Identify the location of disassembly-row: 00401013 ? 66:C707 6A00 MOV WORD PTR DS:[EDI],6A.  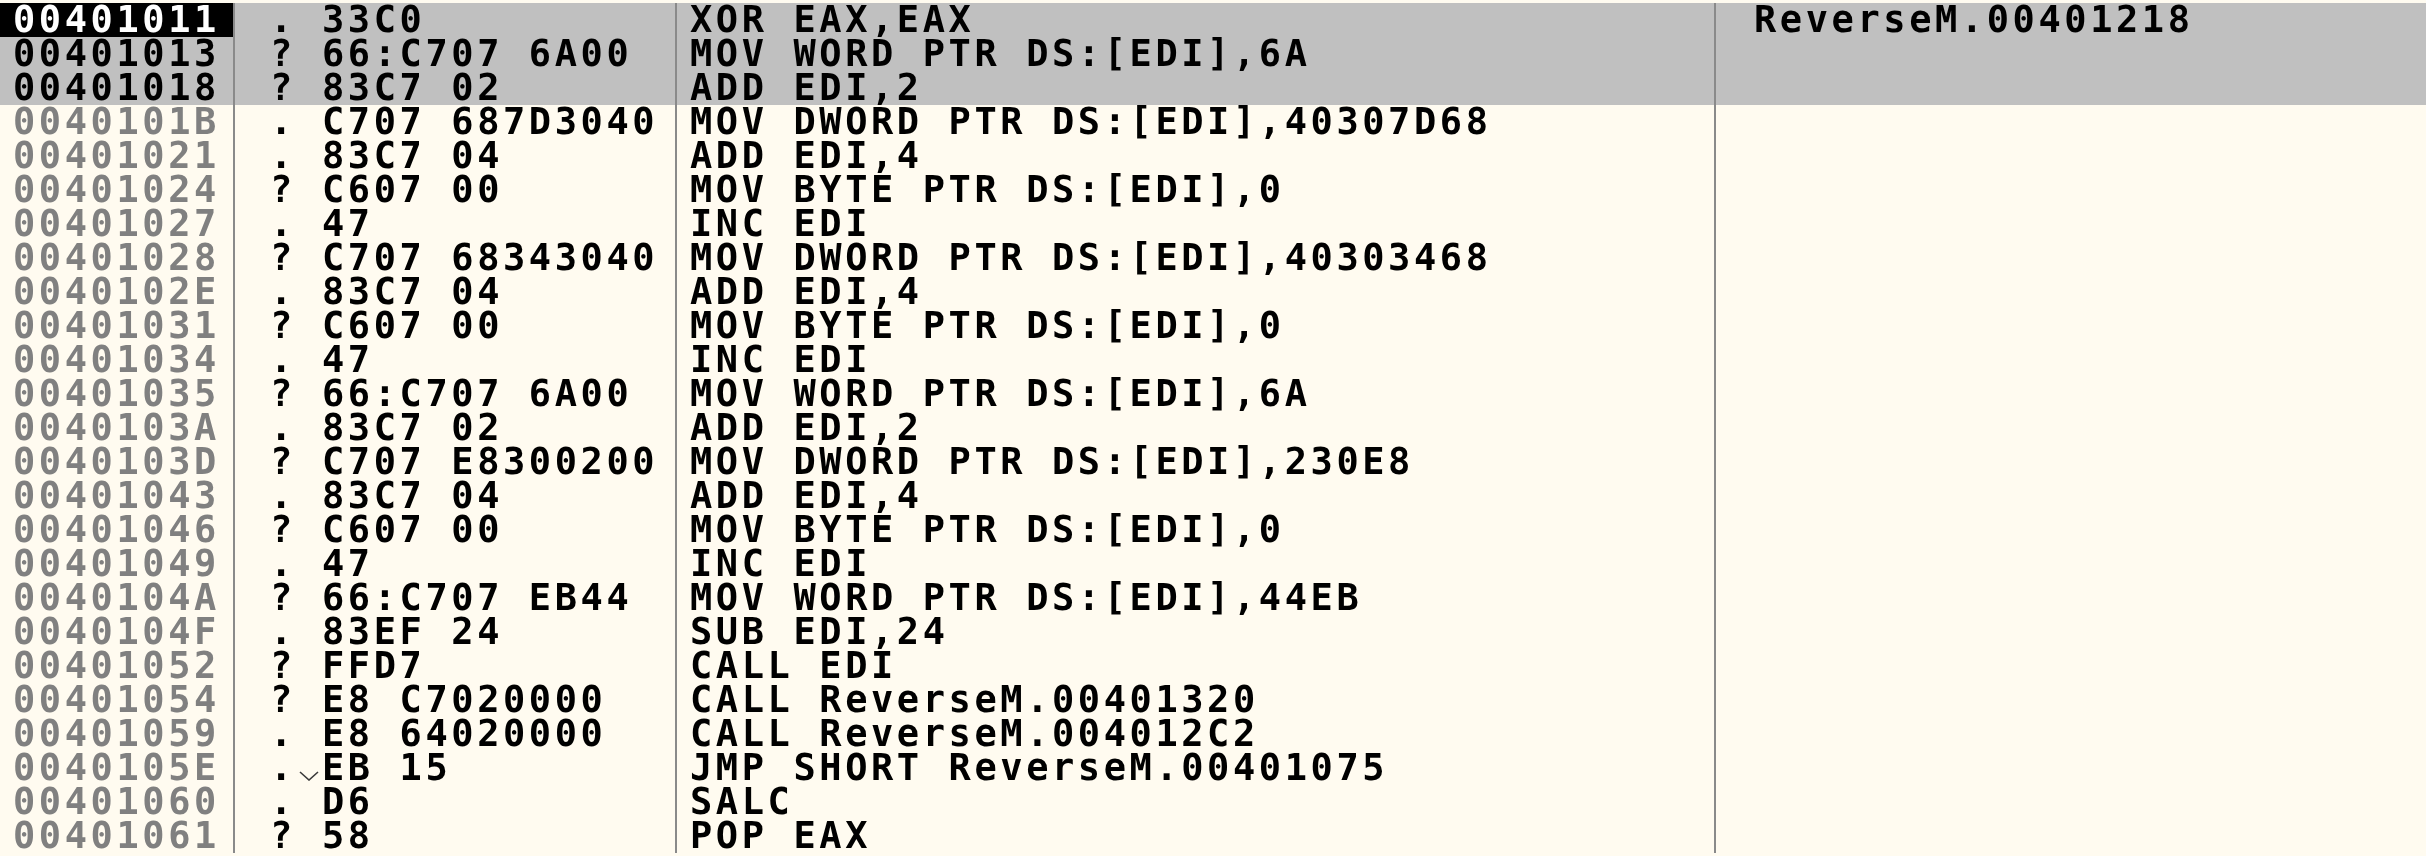
(1213, 54).